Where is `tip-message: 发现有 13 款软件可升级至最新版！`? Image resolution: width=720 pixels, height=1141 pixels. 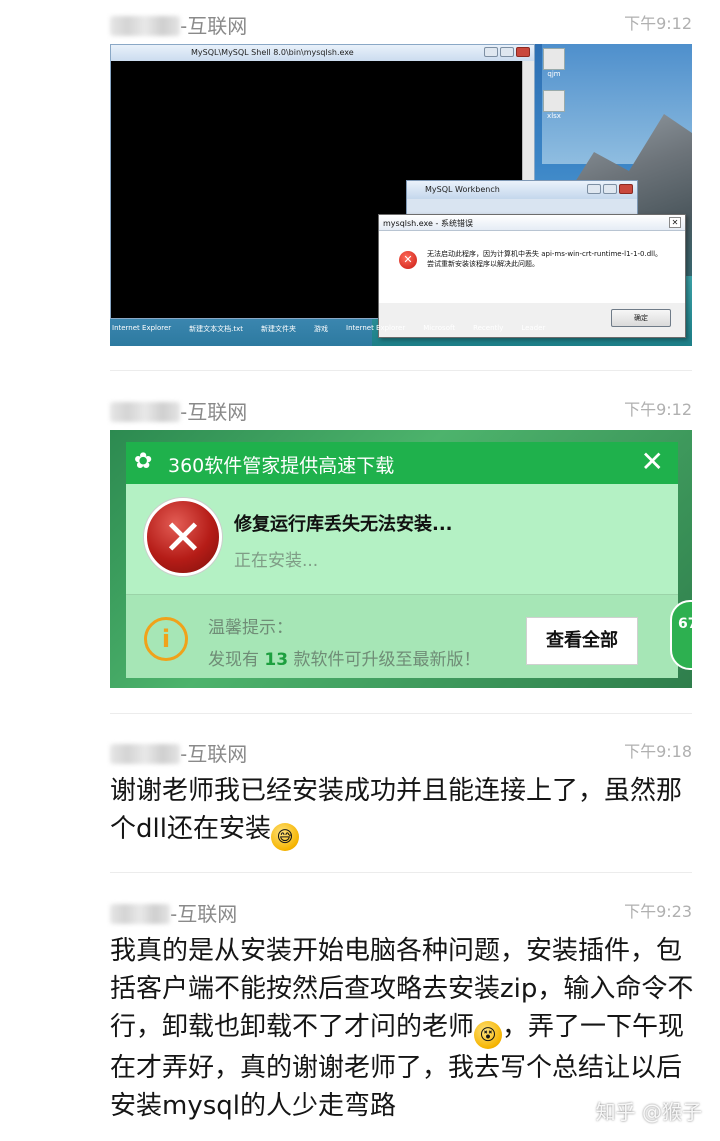
tip-message: 发现有 13 款软件可升级至最新版！ is located at coordinates (344, 660).